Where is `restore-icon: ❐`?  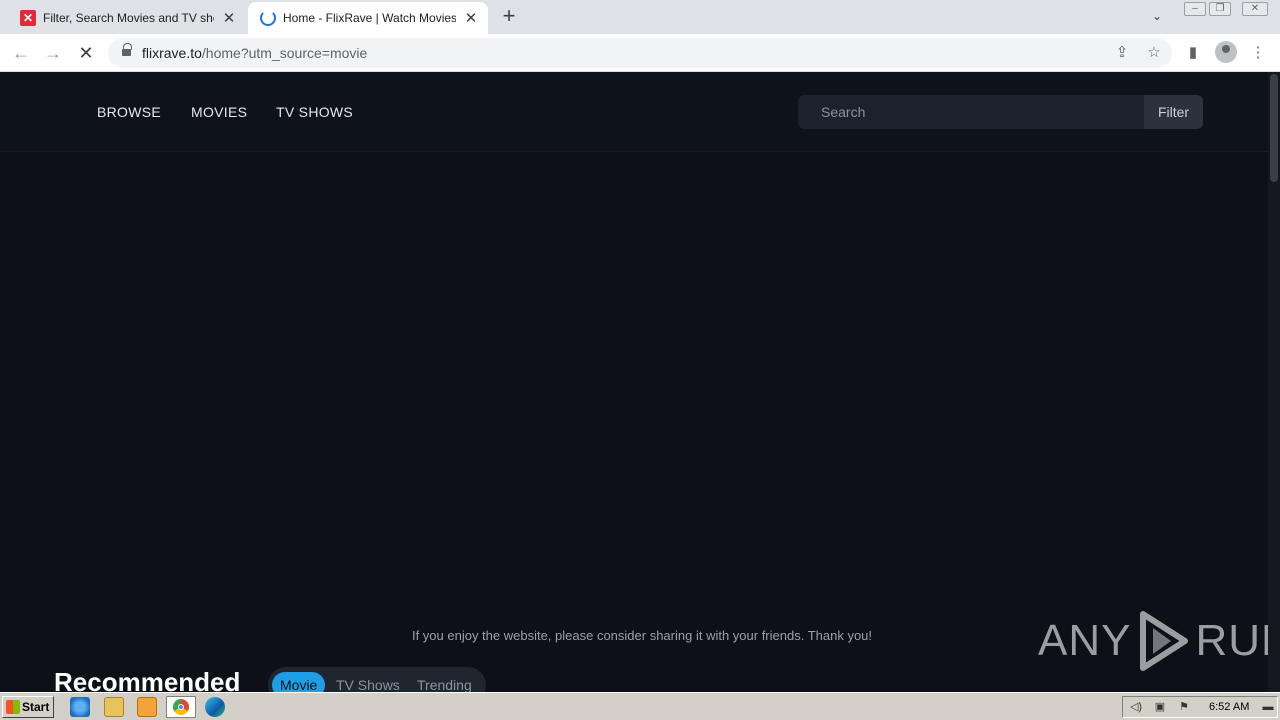 restore-icon: ❐ is located at coordinates (1220, 9).